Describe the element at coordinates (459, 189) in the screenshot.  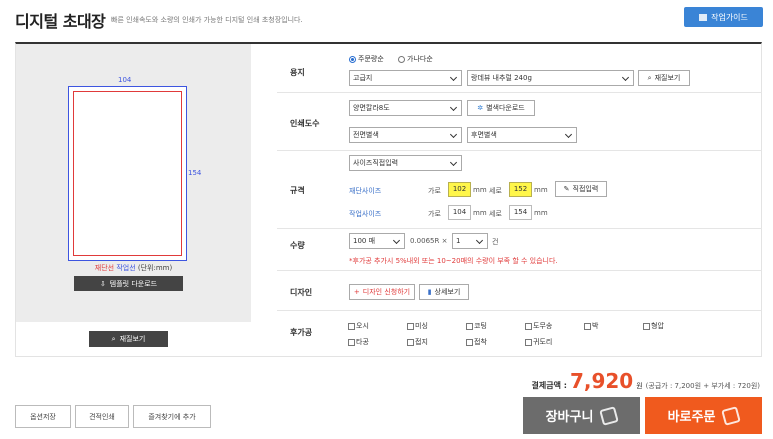
I see `cut-width-input: 102` at that location.